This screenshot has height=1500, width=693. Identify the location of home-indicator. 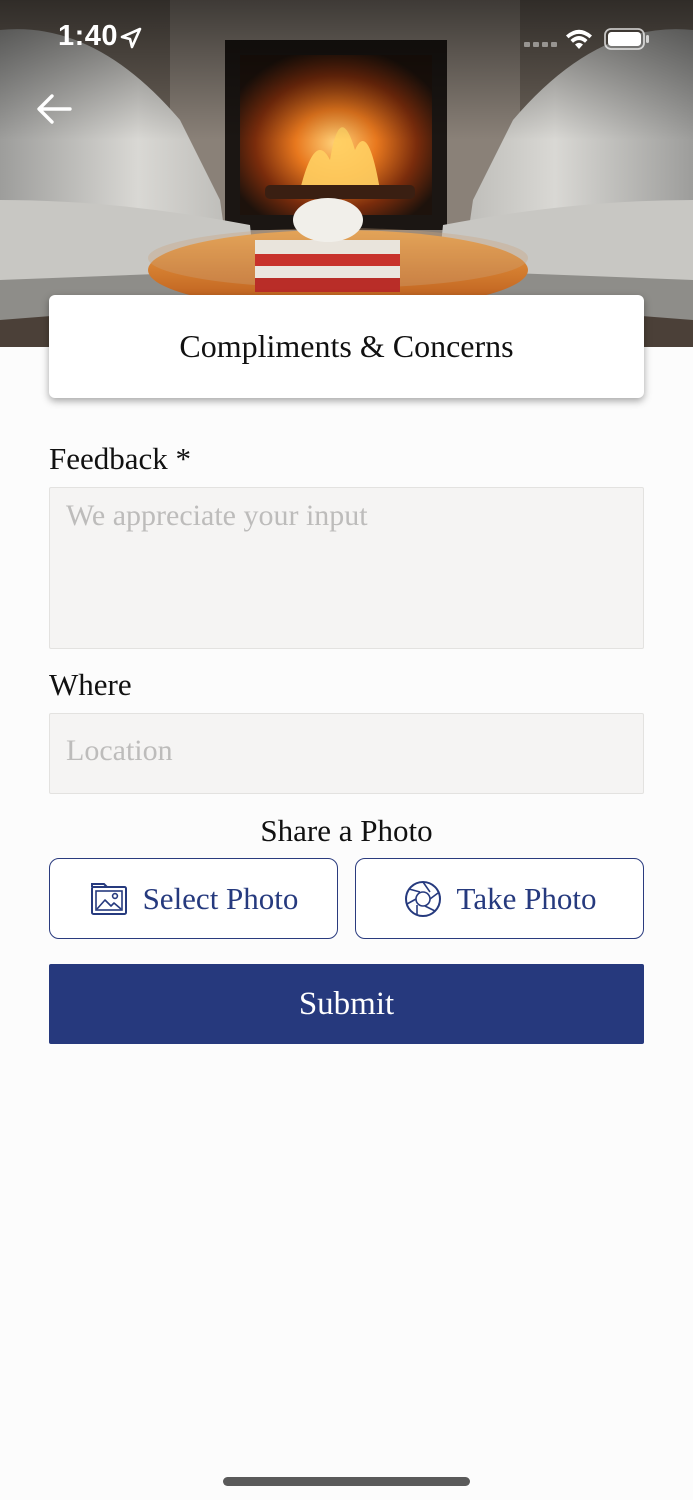
(346, 1481).